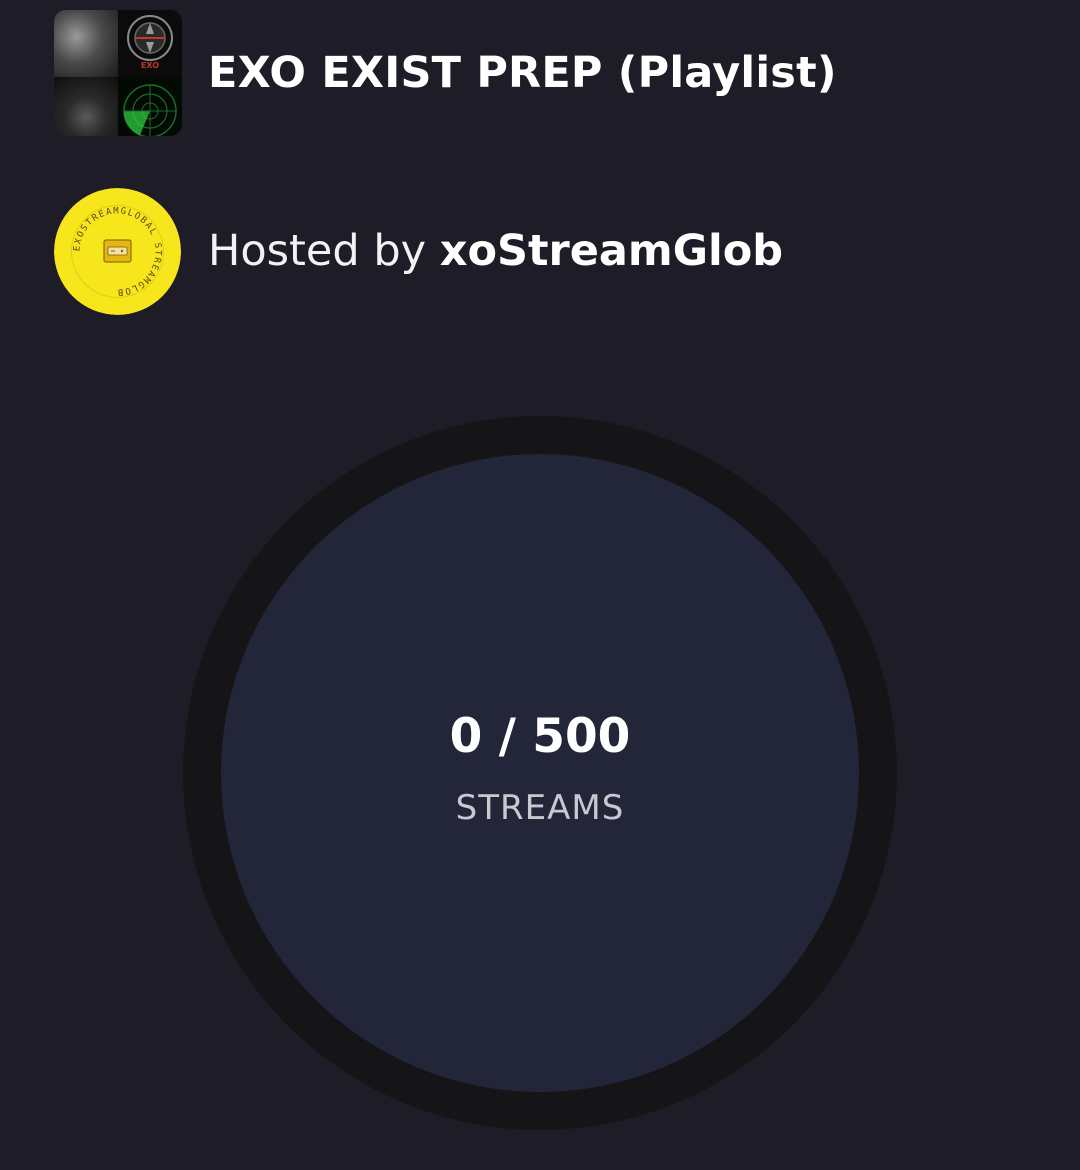  Describe the element at coordinates (540, 736) in the screenshot. I see `stream-count: 0 / 500` at that location.